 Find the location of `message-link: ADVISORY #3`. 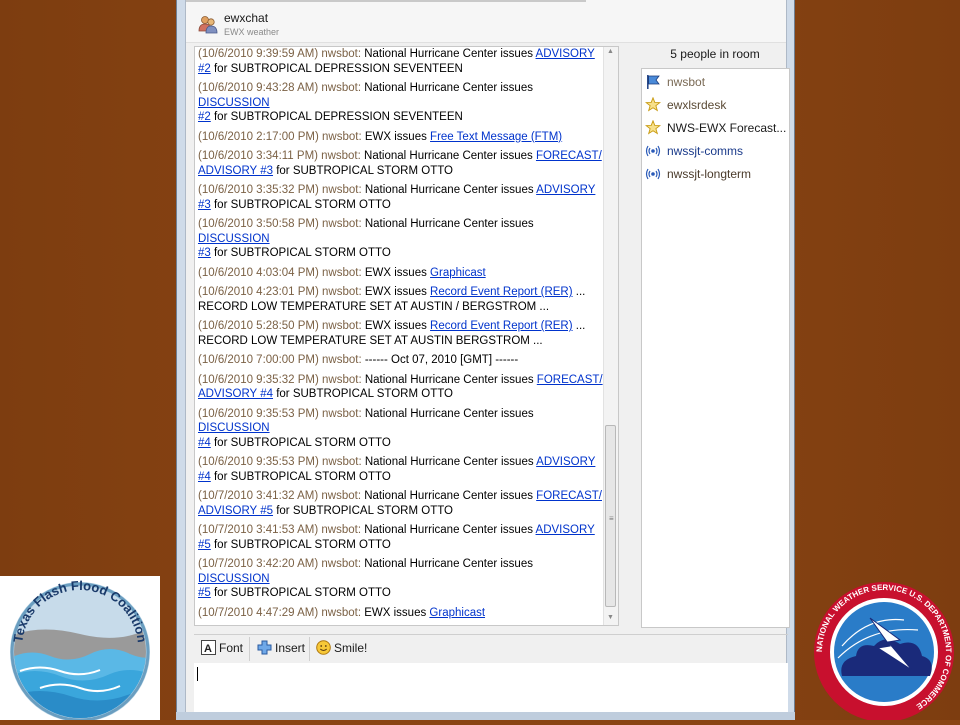

message-link: ADVISORY #3 is located at coordinates (235, 171).